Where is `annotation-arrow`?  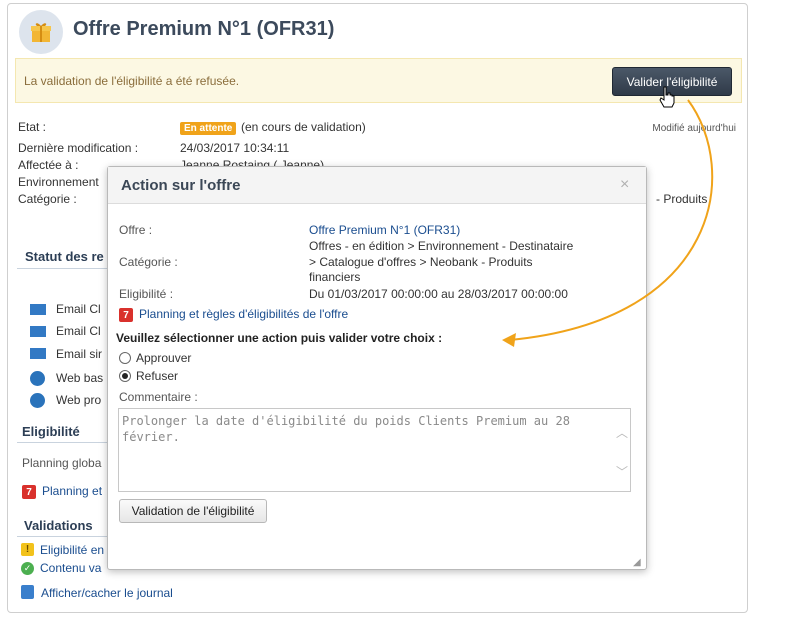
annotation-arrow is located at coordinates (608, 223).